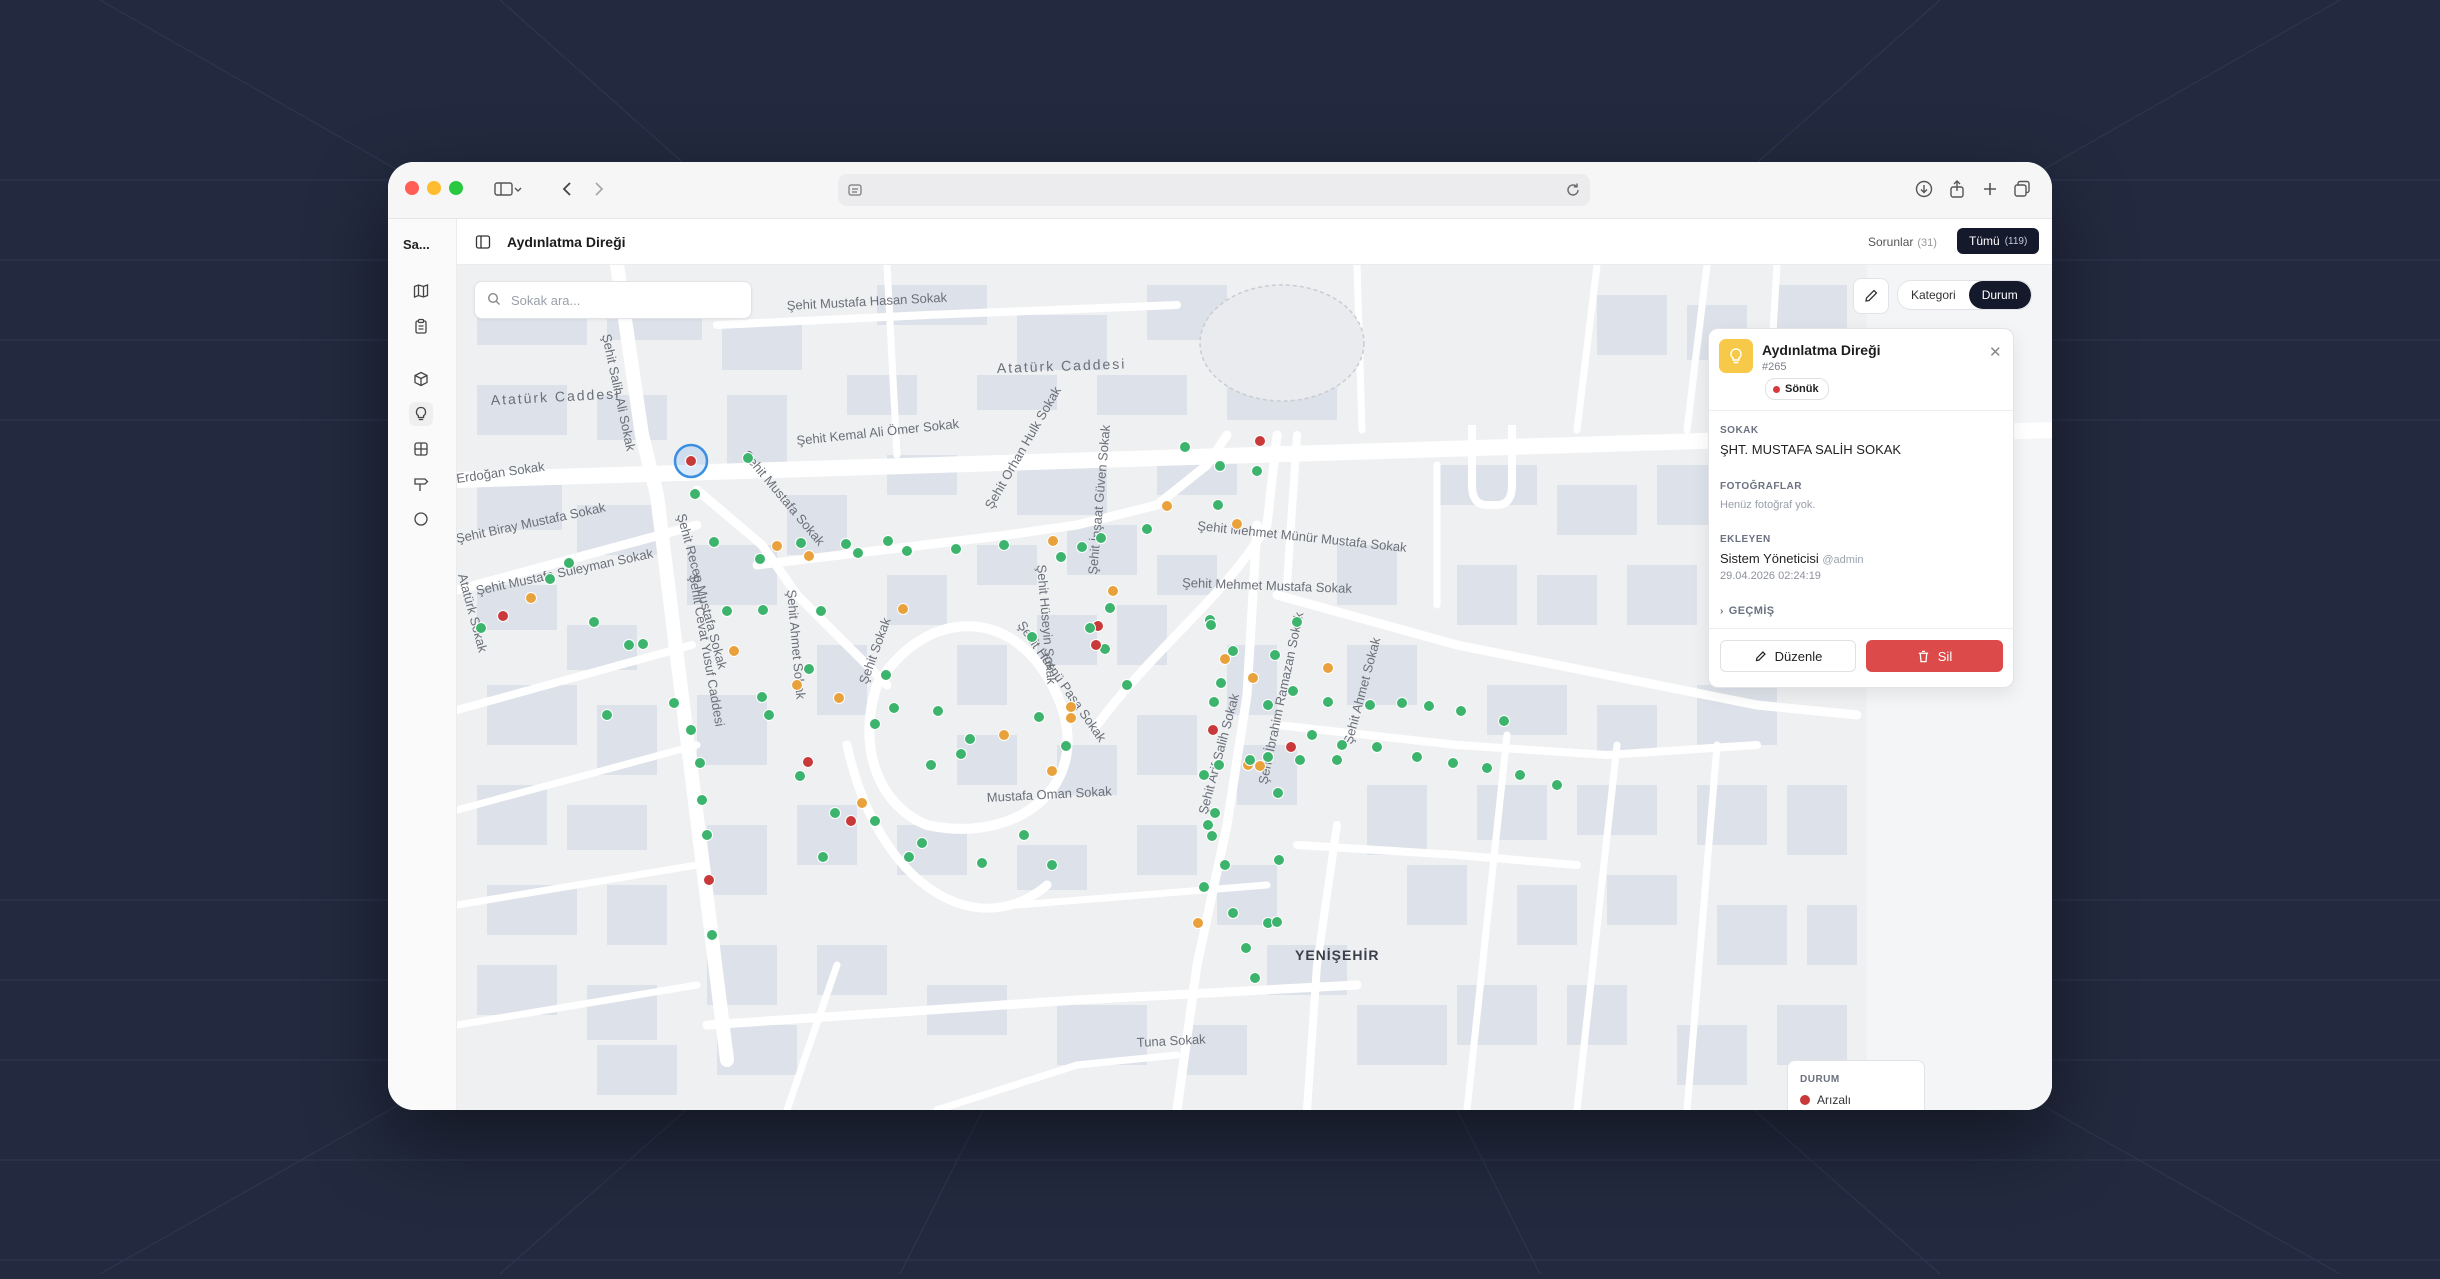  Describe the element at coordinates (434, 188) in the screenshot. I see `minimize-window-button` at that location.